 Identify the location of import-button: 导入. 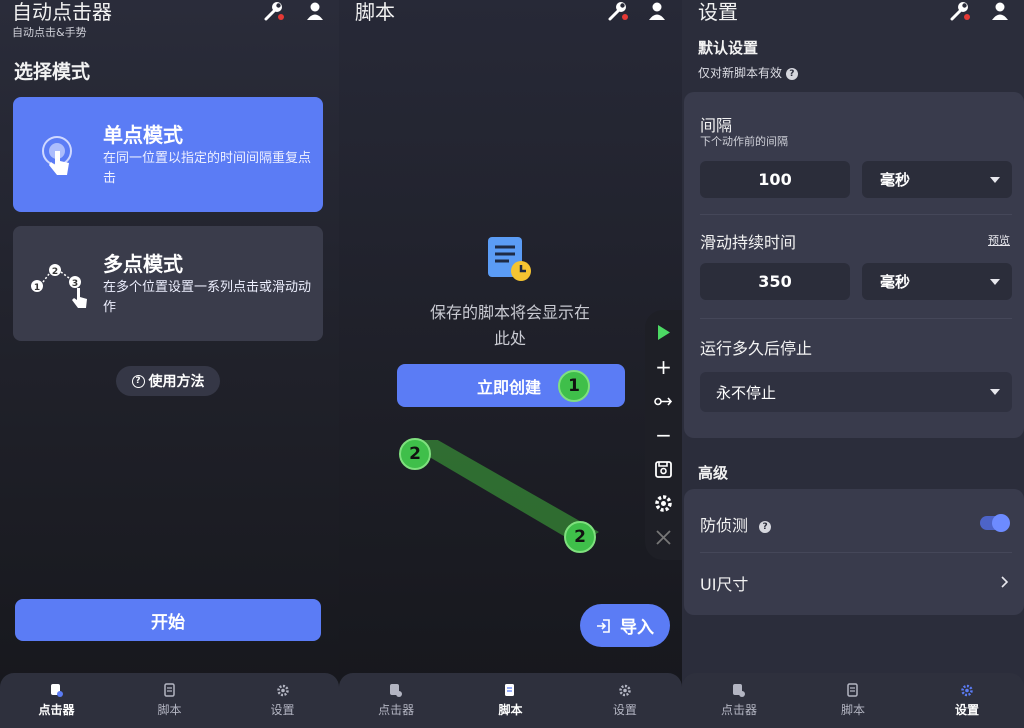
(625, 625).